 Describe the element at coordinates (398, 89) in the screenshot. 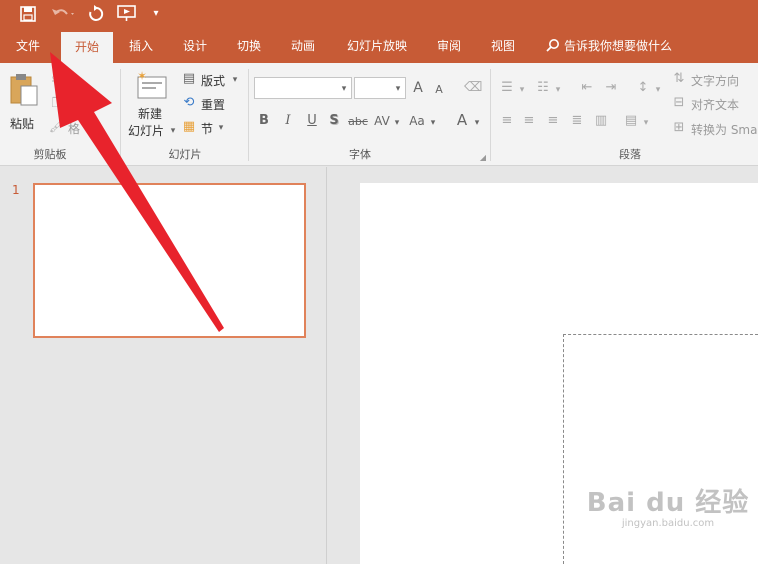

I see `font-size-dropdown-icon: ▾` at that location.